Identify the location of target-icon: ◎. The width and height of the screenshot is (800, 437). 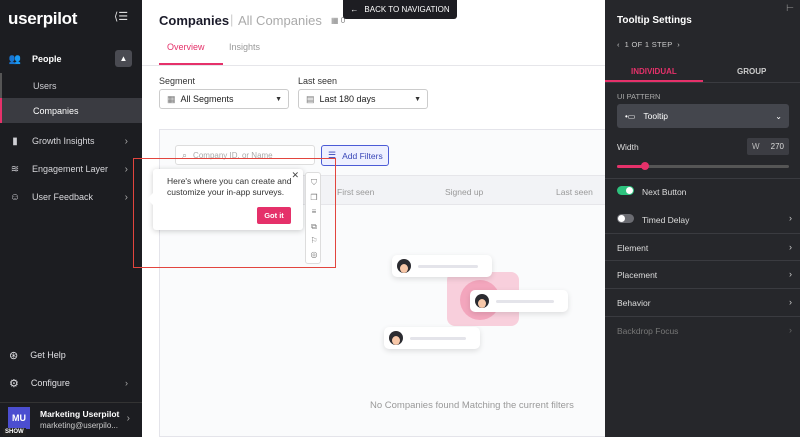
(314, 254).